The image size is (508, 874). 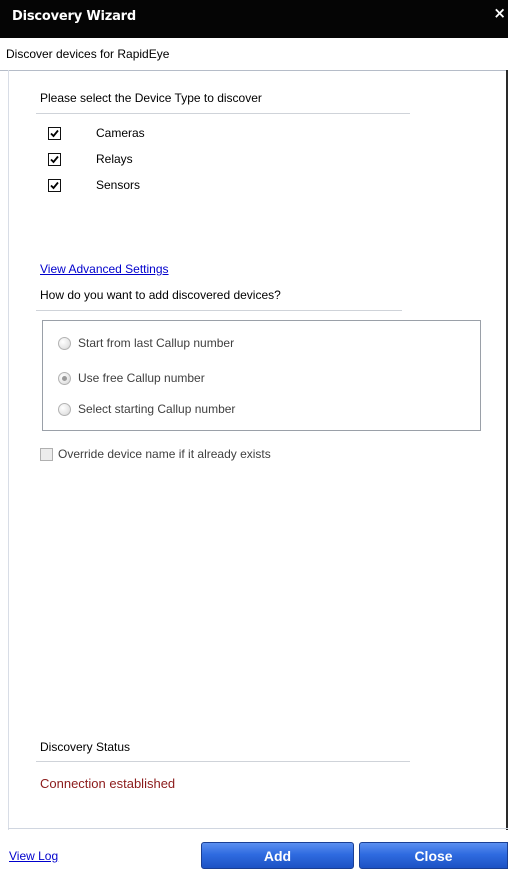 What do you see at coordinates (156, 343) in the screenshot?
I see `start-last-callup-label: Start from last Callup number` at bounding box center [156, 343].